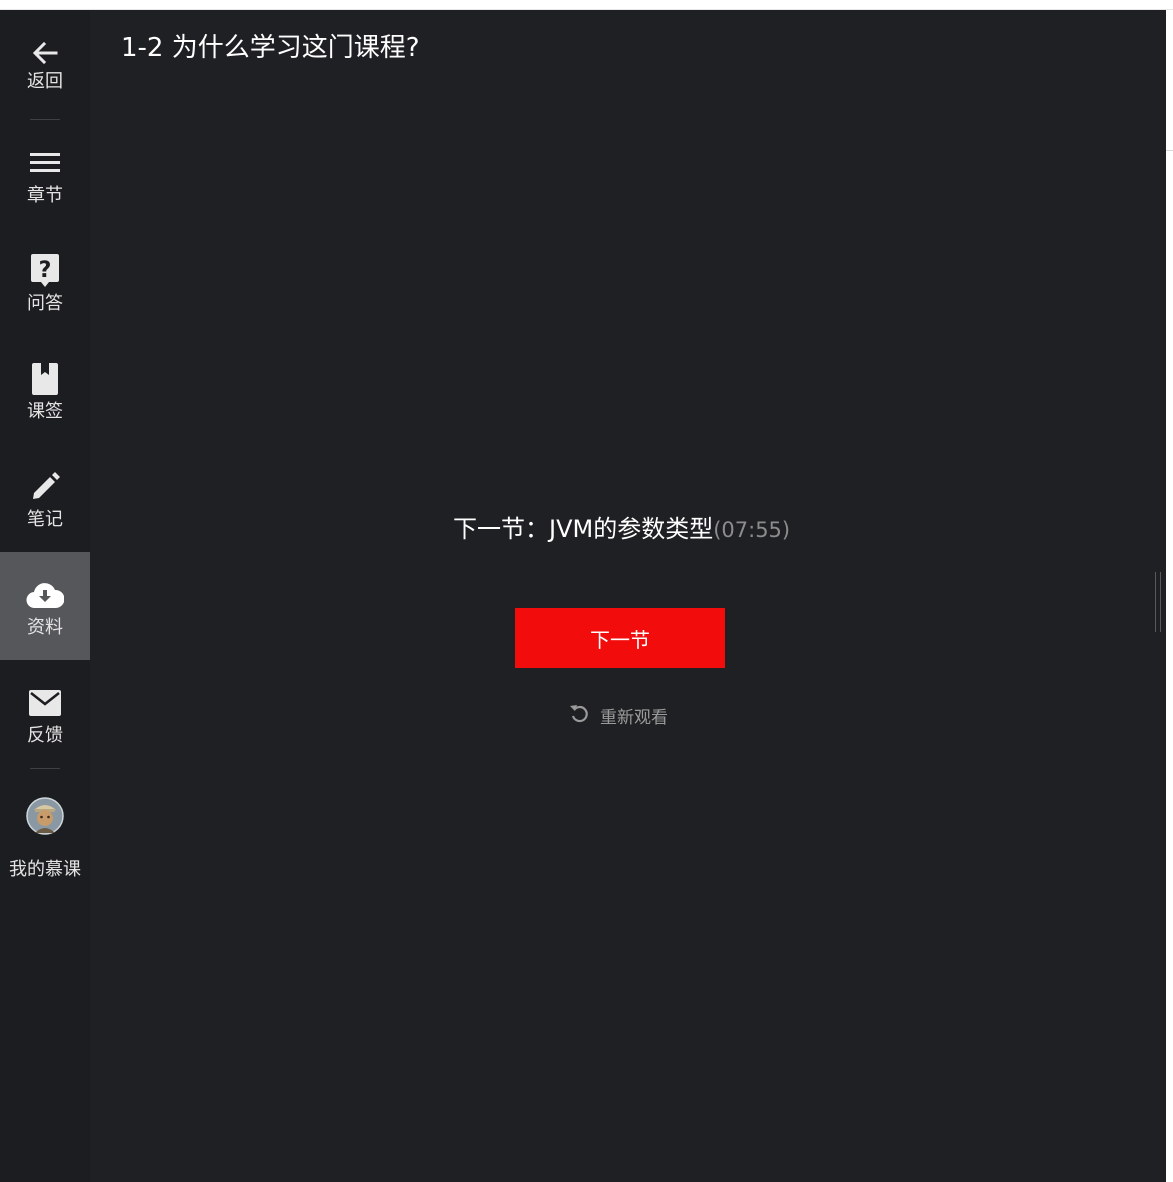  I want to click on sidebar-item-back: 返回, so click(45, 64).